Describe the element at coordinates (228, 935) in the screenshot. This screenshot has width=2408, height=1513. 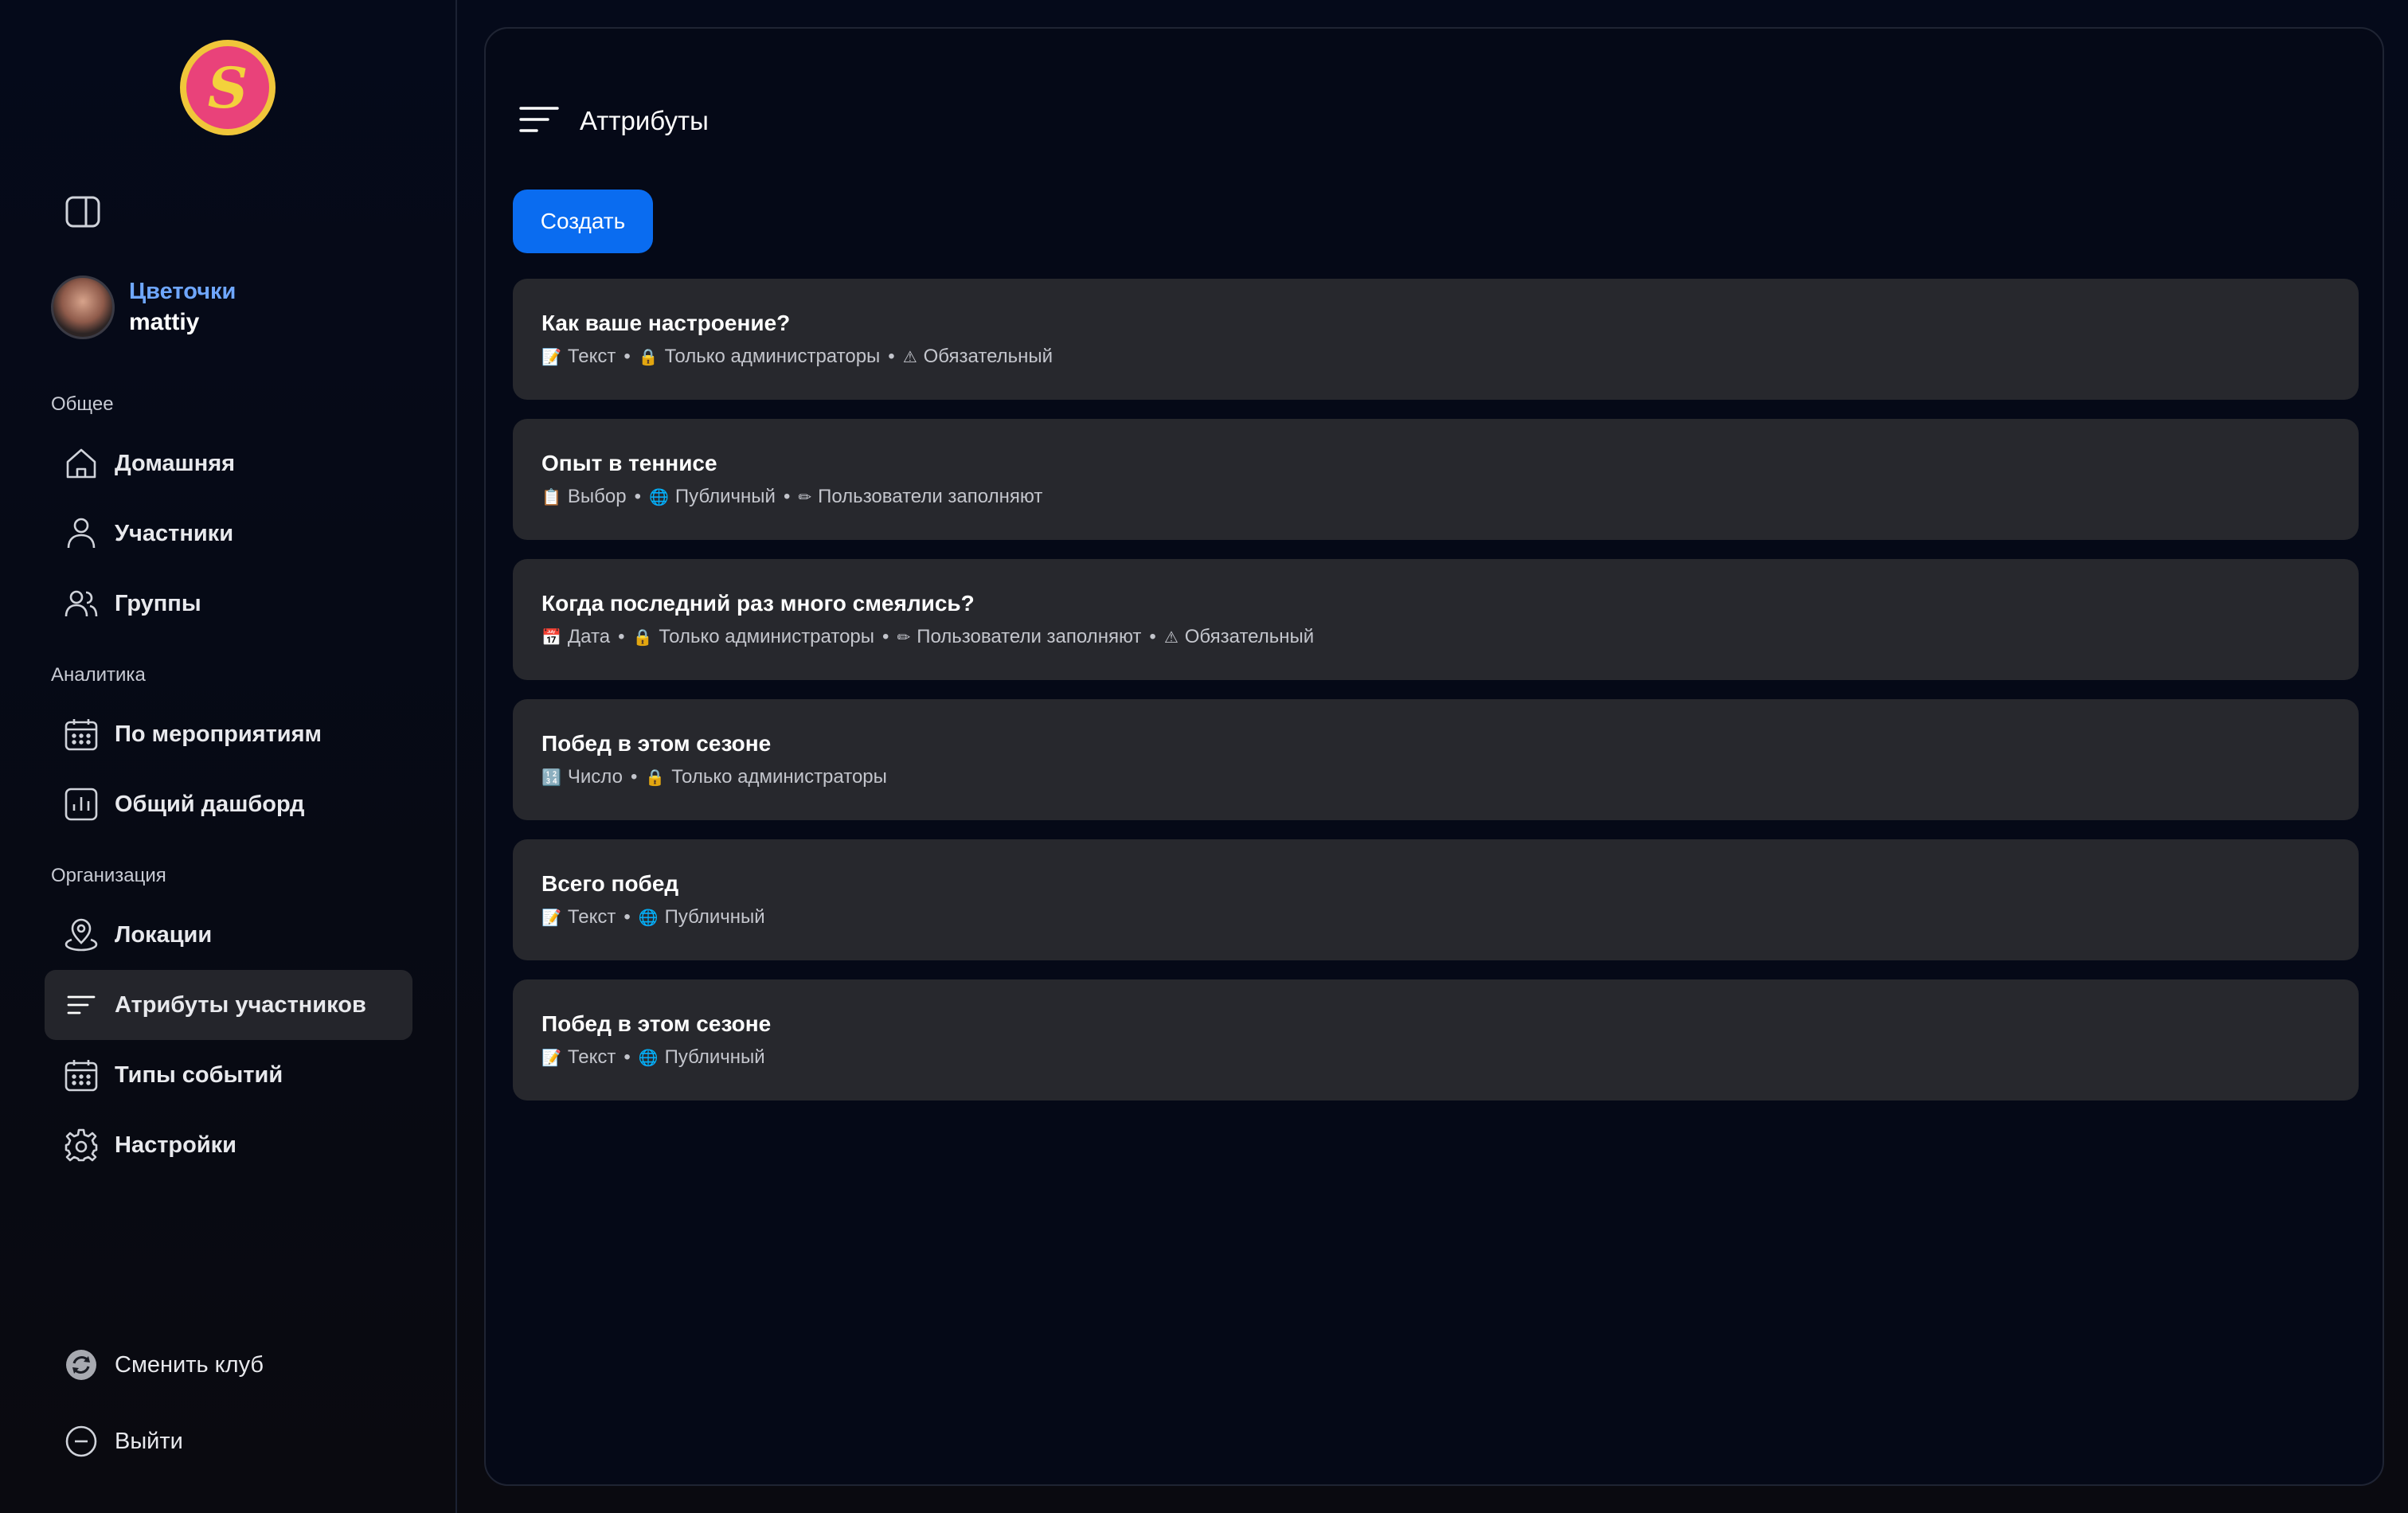
I see `sidebar-item-locations: Локации` at that location.